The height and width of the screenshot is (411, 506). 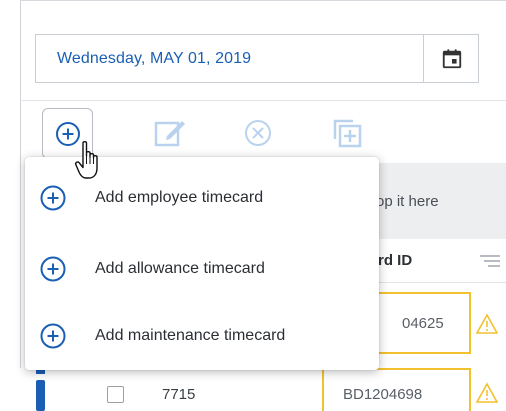 What do you see at coordinates (179, 197) in the screenshot?
I see `menu-item-label: Add employee timecard` at bounding box center [179, 197].